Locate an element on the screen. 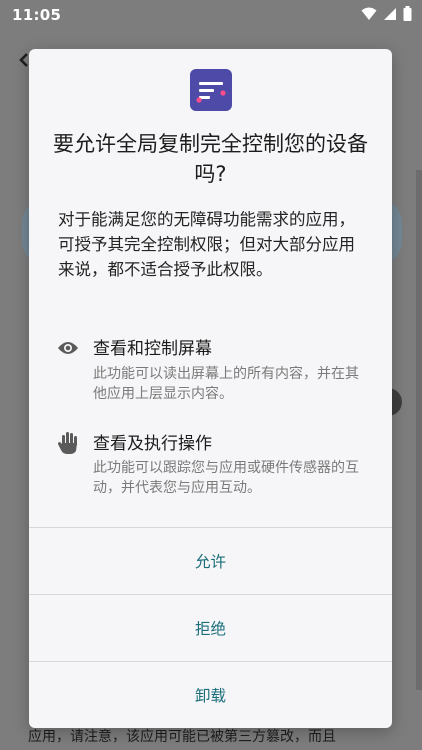  background-scrollbar is located at coordinates (419, 430).